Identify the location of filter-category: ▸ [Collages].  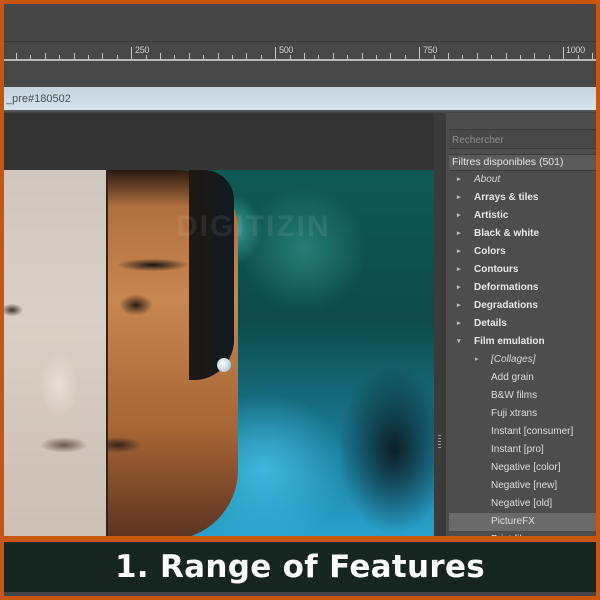
(522, 360).